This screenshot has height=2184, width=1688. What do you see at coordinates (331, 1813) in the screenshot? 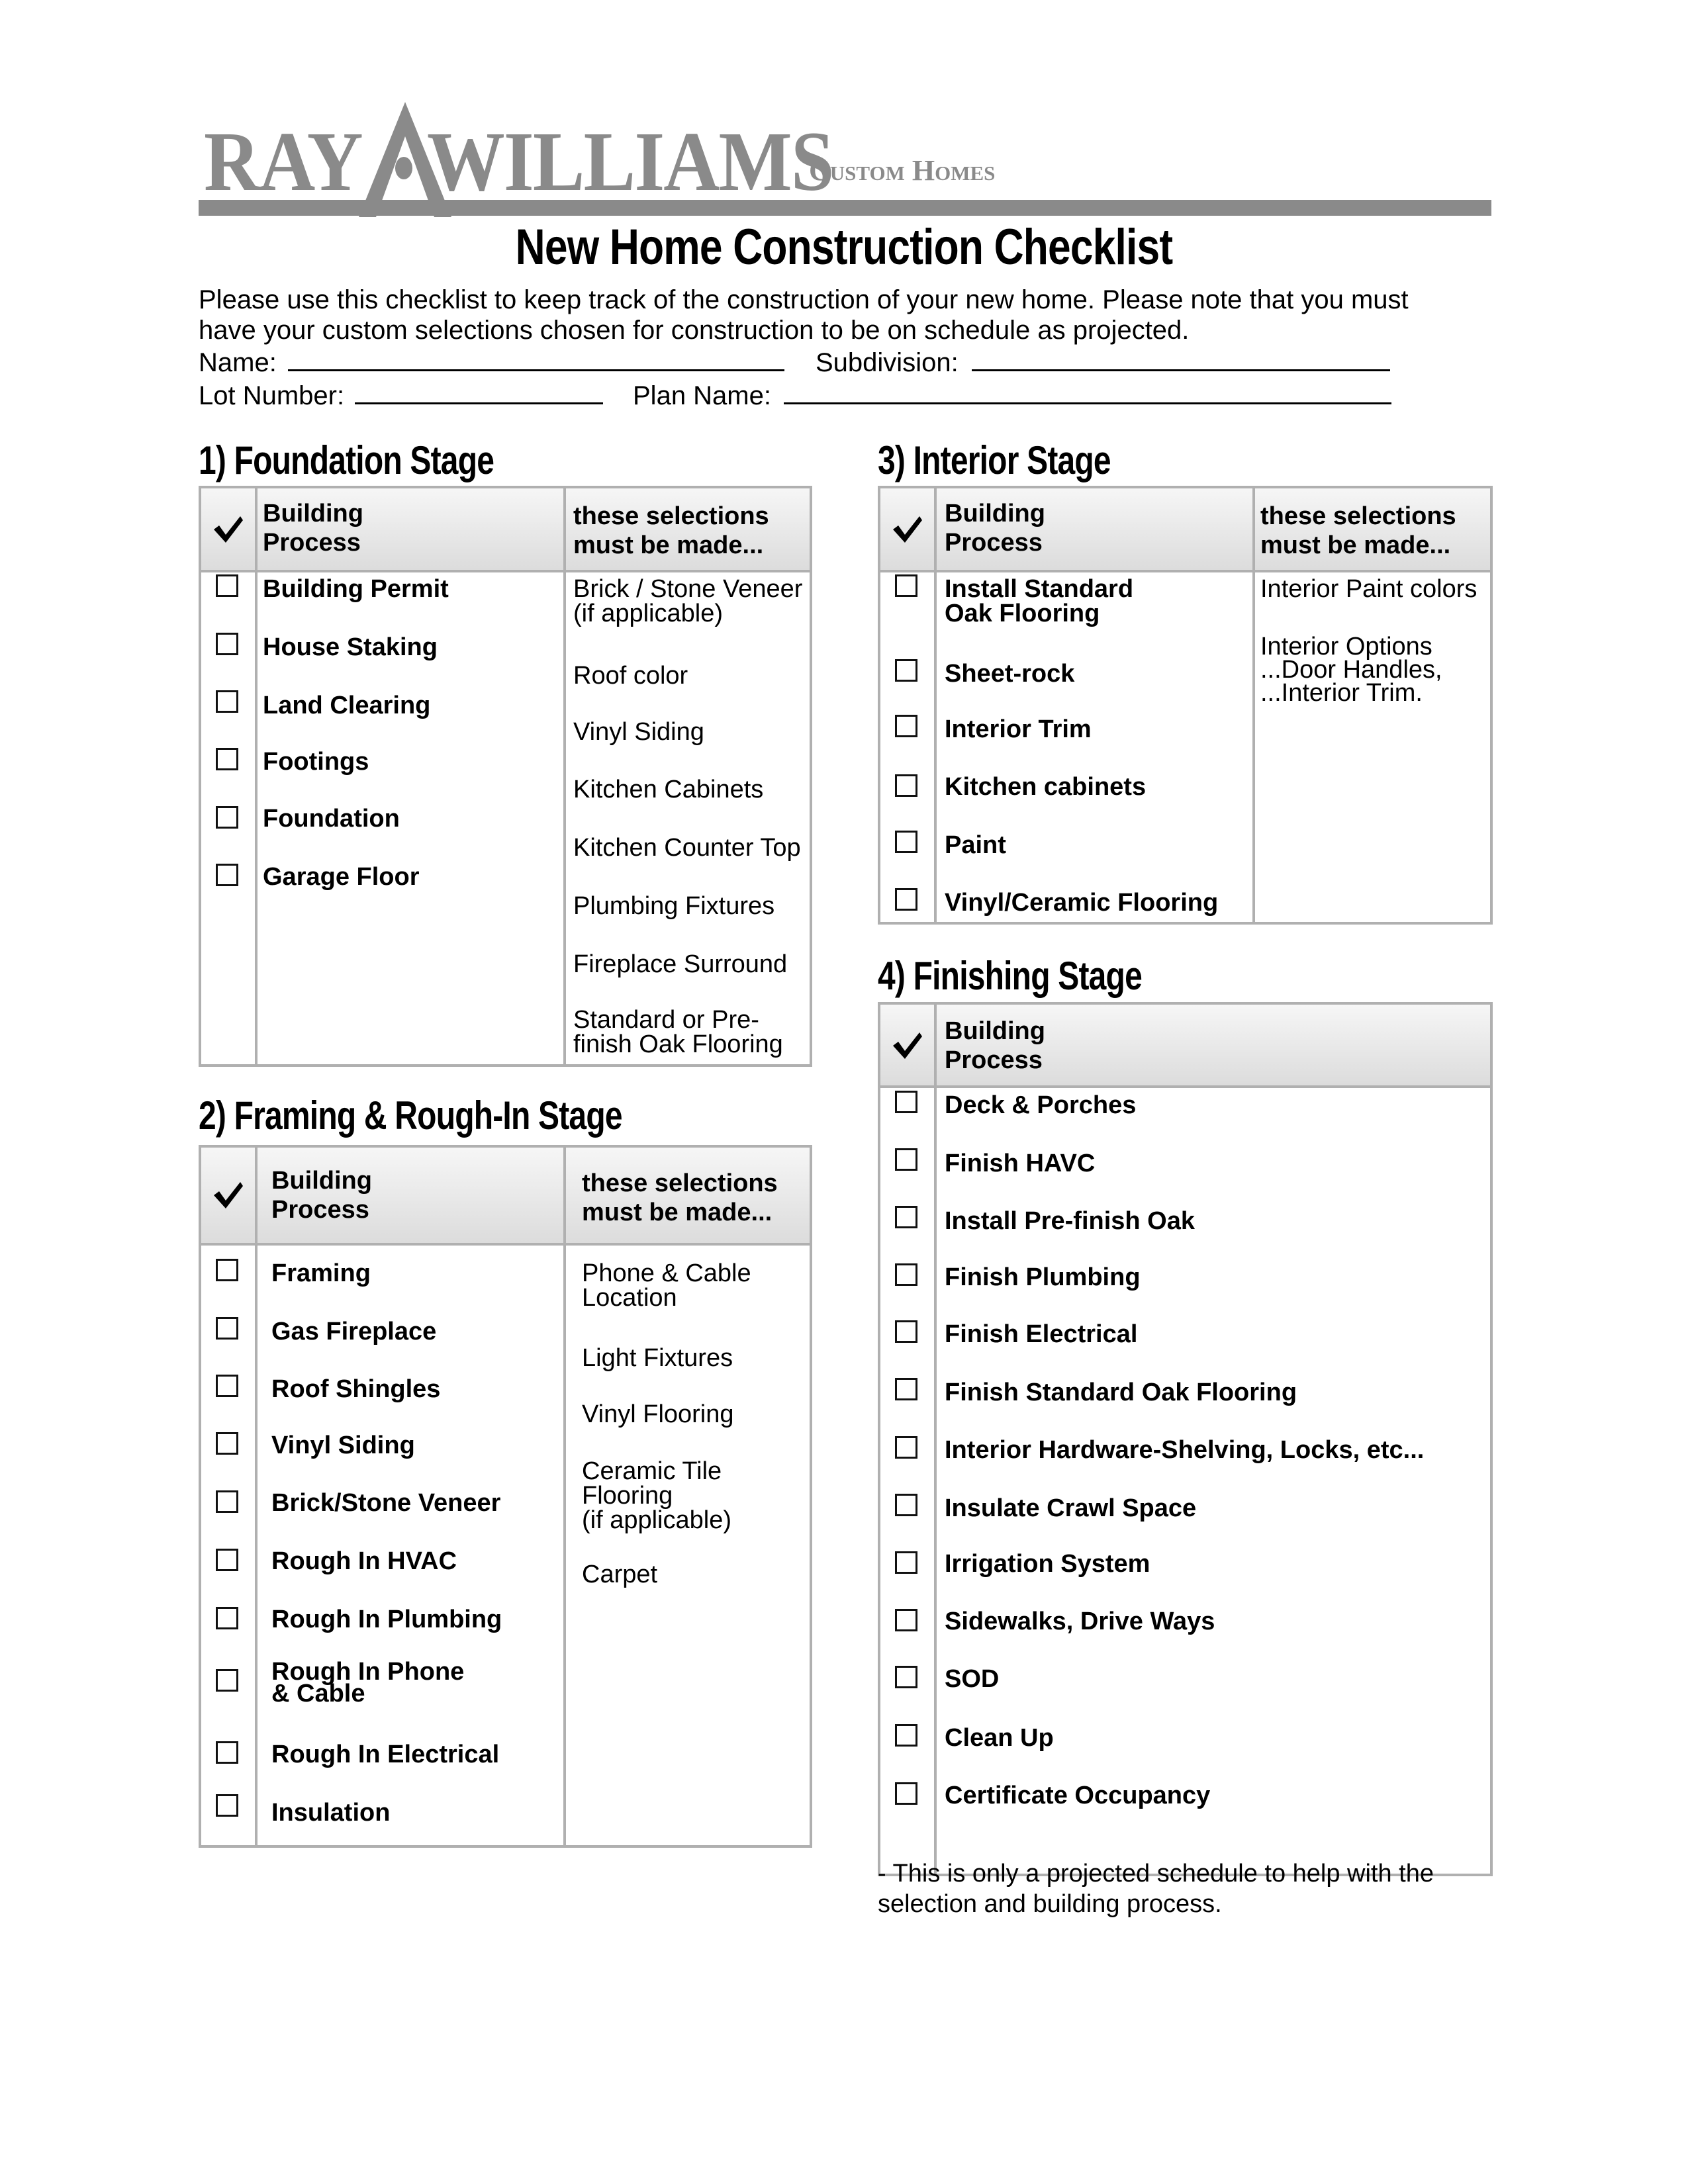
I see `list-item: Insulation` at bounding box center [331, 1813].